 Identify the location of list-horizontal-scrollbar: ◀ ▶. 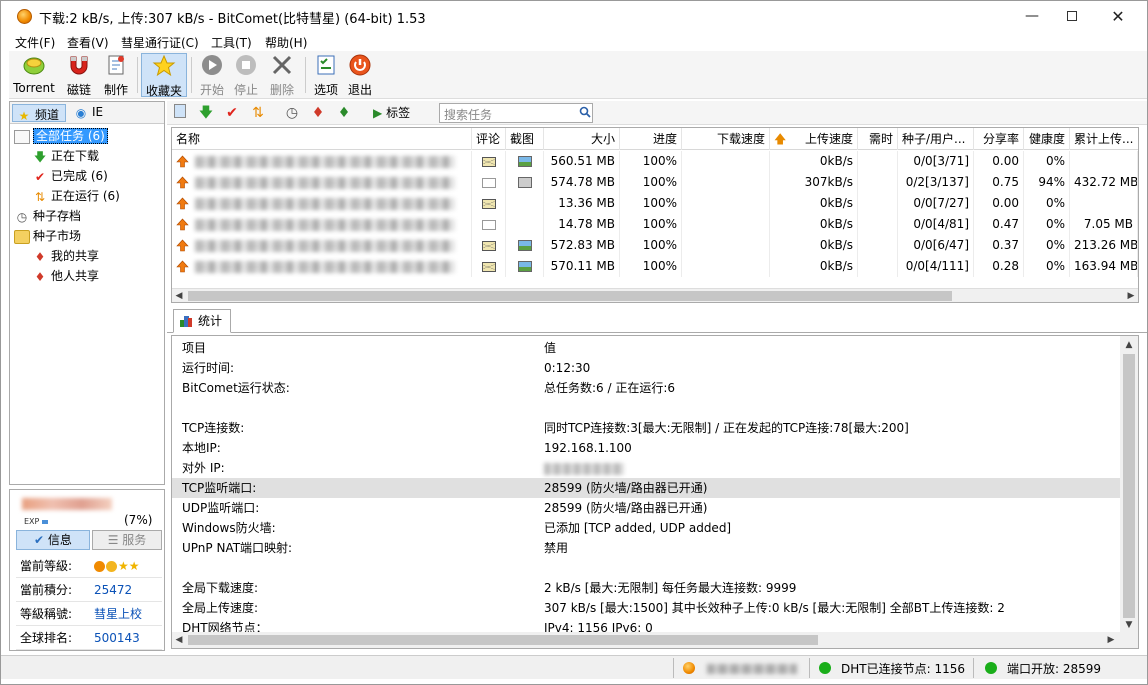
(655, 295).